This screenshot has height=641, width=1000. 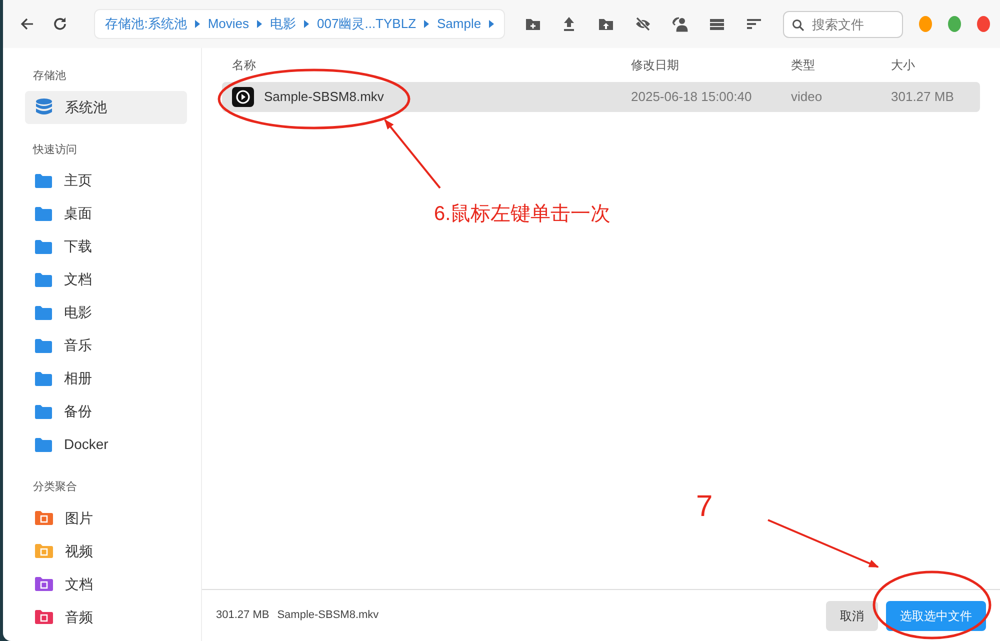 What do you see at coordinates (44, 107) in the screenshot?
I see `database-icon` at bounding box center [44, 107].